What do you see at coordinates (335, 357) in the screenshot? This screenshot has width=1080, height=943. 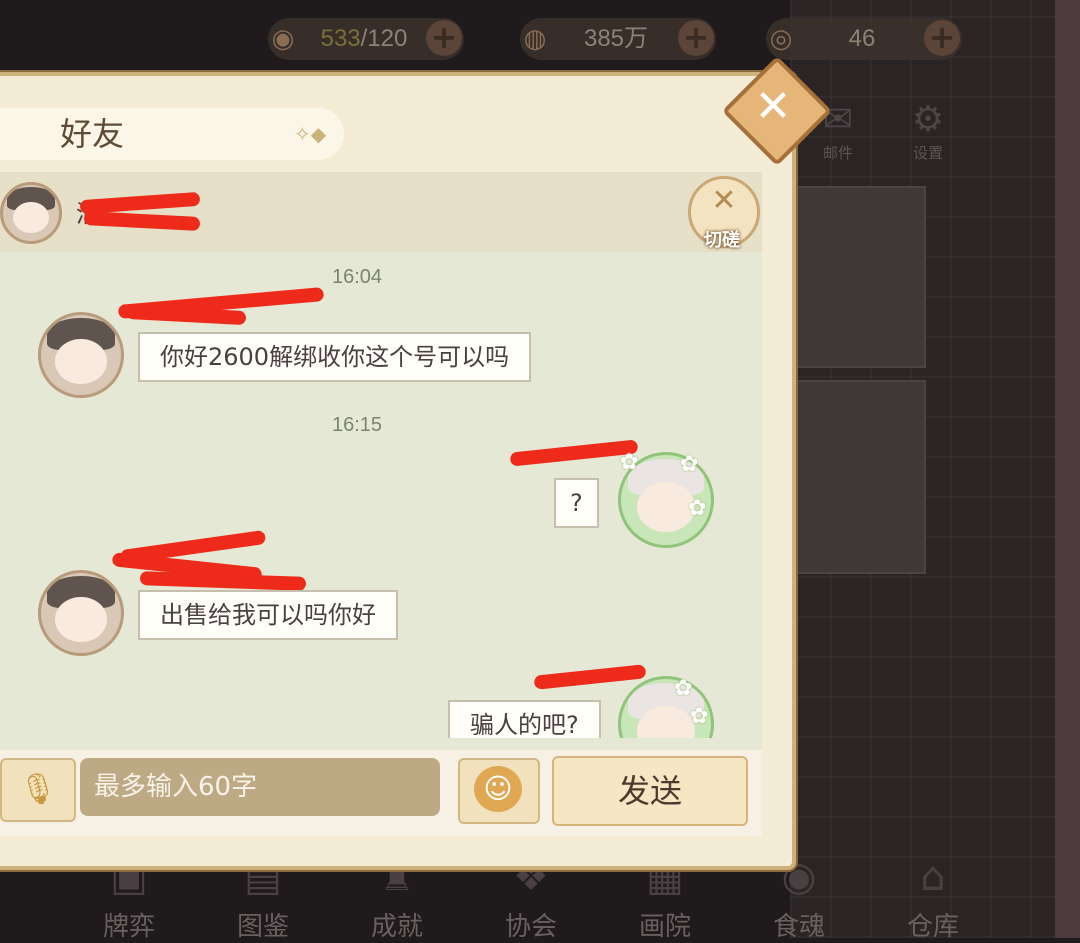 I see `message-bubble-received: 你好2600解绑收你这个号可以吗` at bounding box center [335, 357].